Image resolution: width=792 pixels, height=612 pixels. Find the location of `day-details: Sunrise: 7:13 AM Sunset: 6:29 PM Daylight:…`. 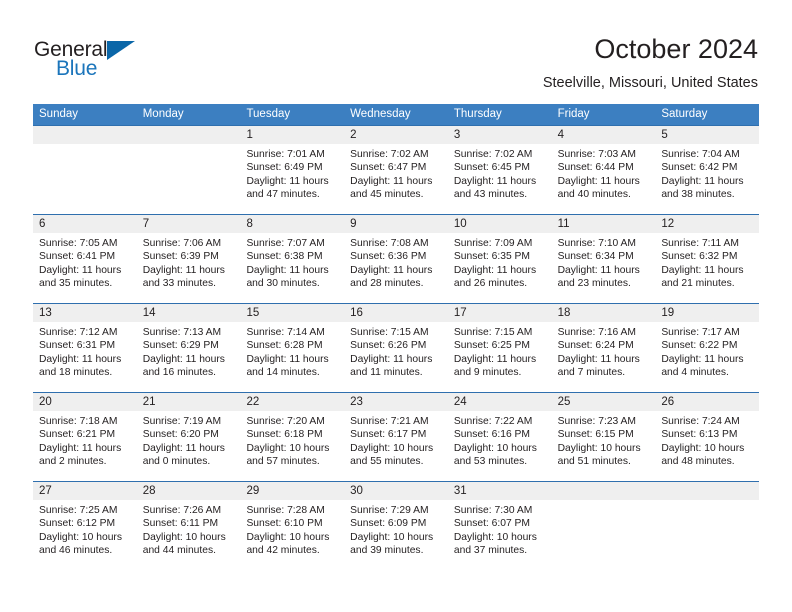

day-details: Sunrise: 7:13 AM Sunset: 6:29 PM Daylight:… is located at coordinates (189, 351).